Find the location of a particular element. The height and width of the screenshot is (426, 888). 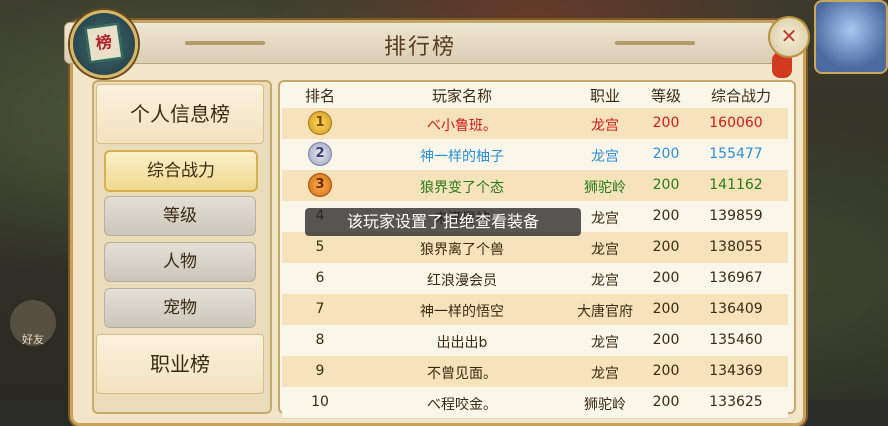

player-name-cell: べ小鲁班。 is located at coordinates (462, 126).